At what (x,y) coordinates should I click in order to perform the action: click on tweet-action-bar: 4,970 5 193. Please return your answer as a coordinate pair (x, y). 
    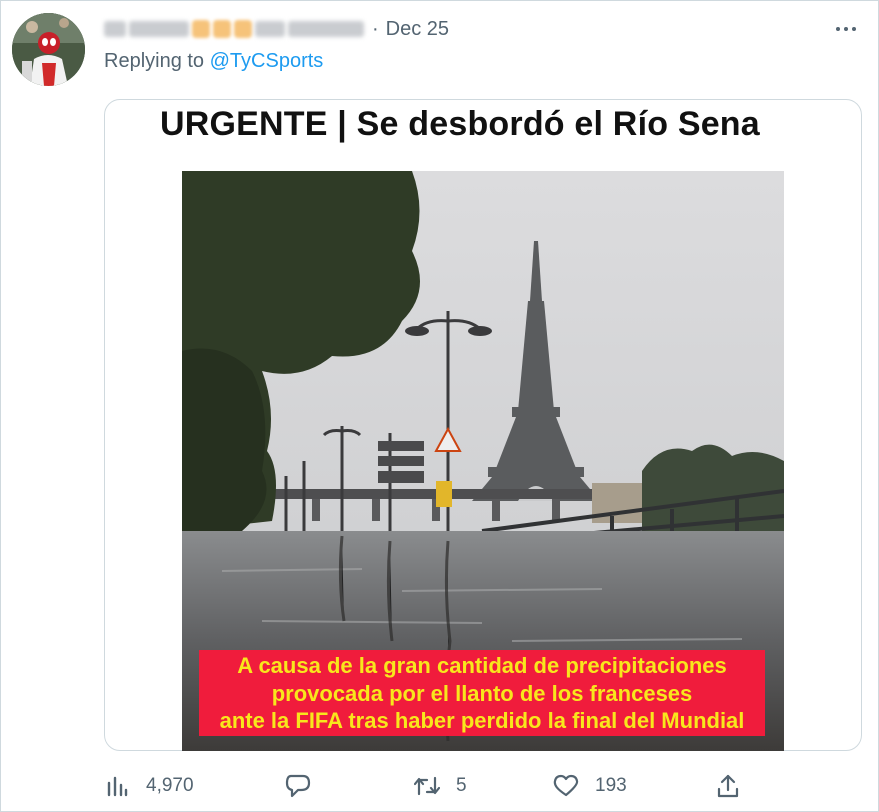
    Looking at the image, I should click on (439, 786).